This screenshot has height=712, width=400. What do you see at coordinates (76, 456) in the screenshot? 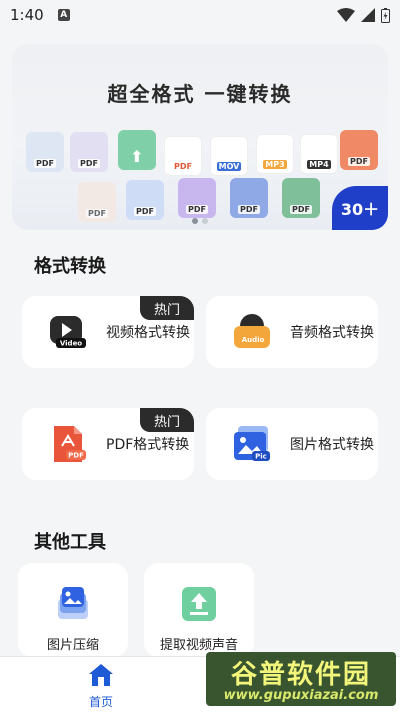
I see `svg-text: PDF` at bounding box center [76, 456].